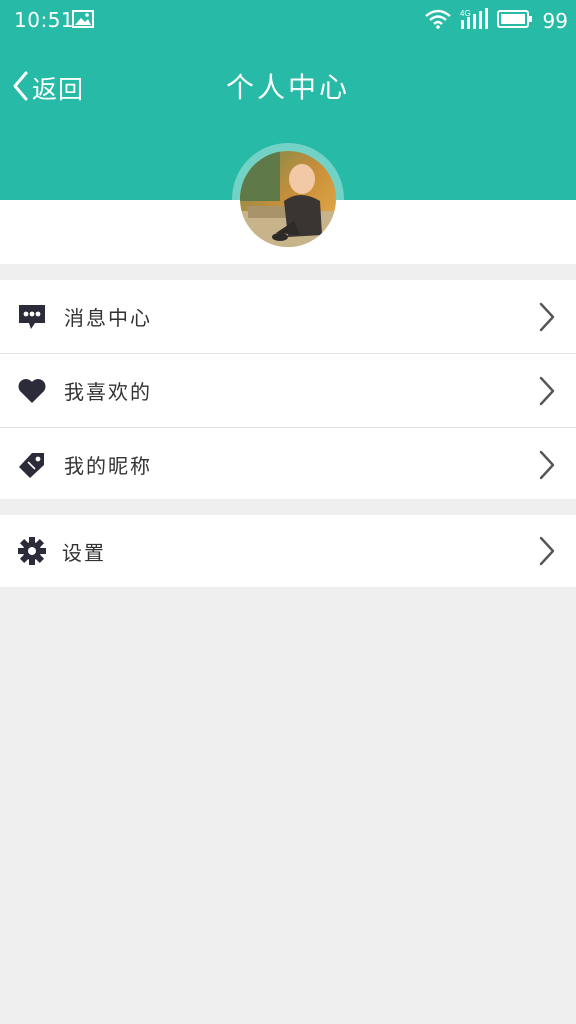 The height and width of the screenshot is (1024, 576). I want to click on page-title: 个人中心, so click(287, 87).